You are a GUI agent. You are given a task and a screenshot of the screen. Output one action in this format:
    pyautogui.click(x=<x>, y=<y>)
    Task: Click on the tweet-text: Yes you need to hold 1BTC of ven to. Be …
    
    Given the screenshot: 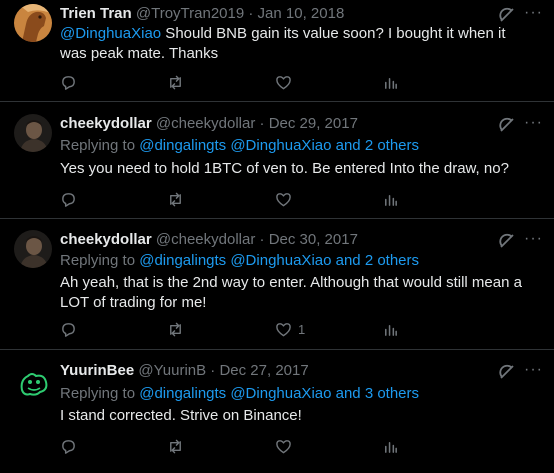 What is the action you would take?
    pyautogui.click(x=284, y=168)
    